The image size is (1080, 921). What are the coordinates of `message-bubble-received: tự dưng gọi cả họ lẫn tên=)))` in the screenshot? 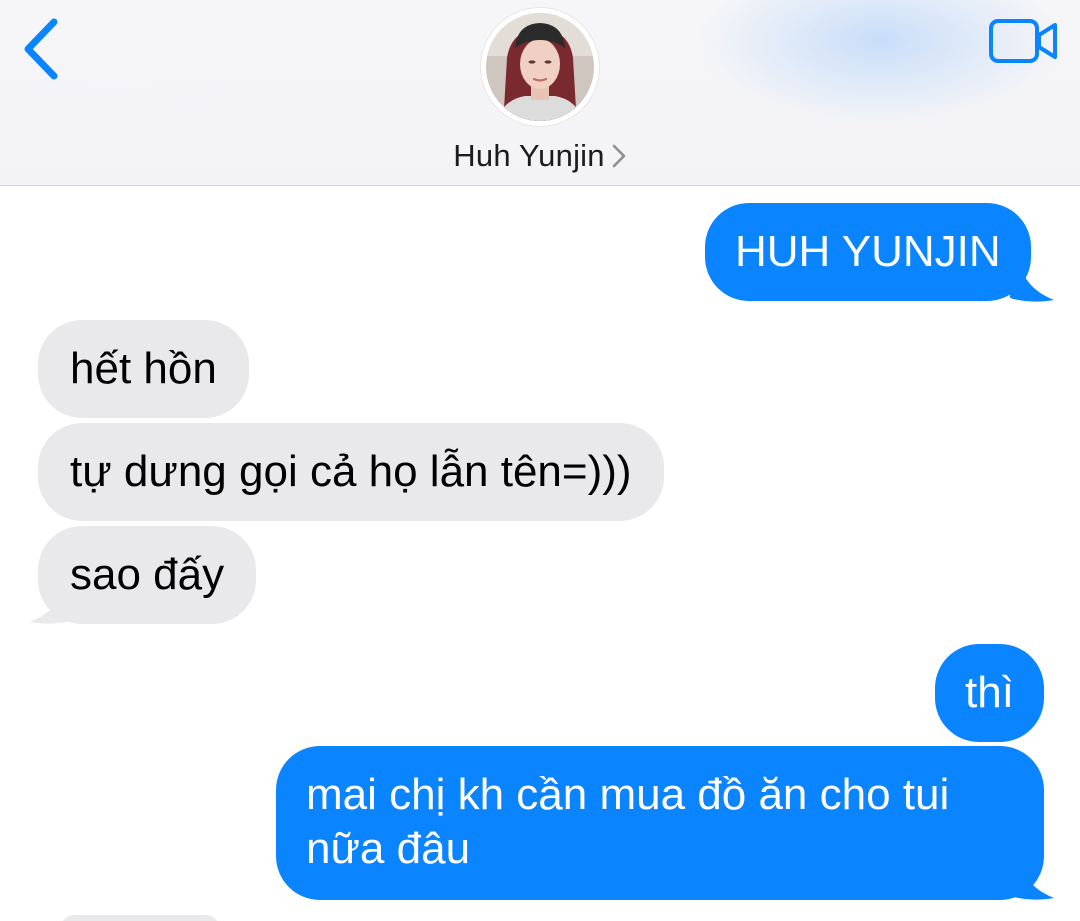 It's located at (351, 472).